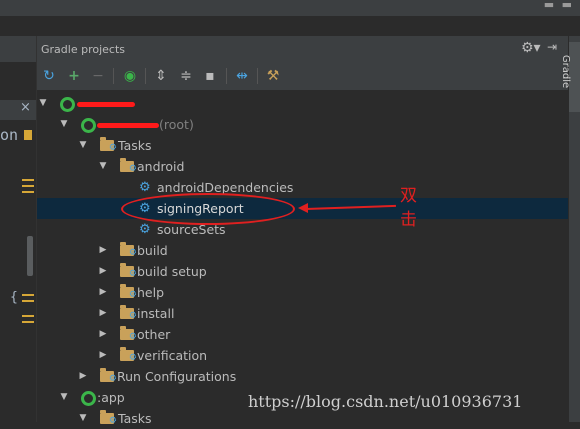 The width and height of the screenshot is (580, 429). Describe the element at coordinates (566, 71) in the screenshot. I see `gradle-tab-label: Gradle` at that location.